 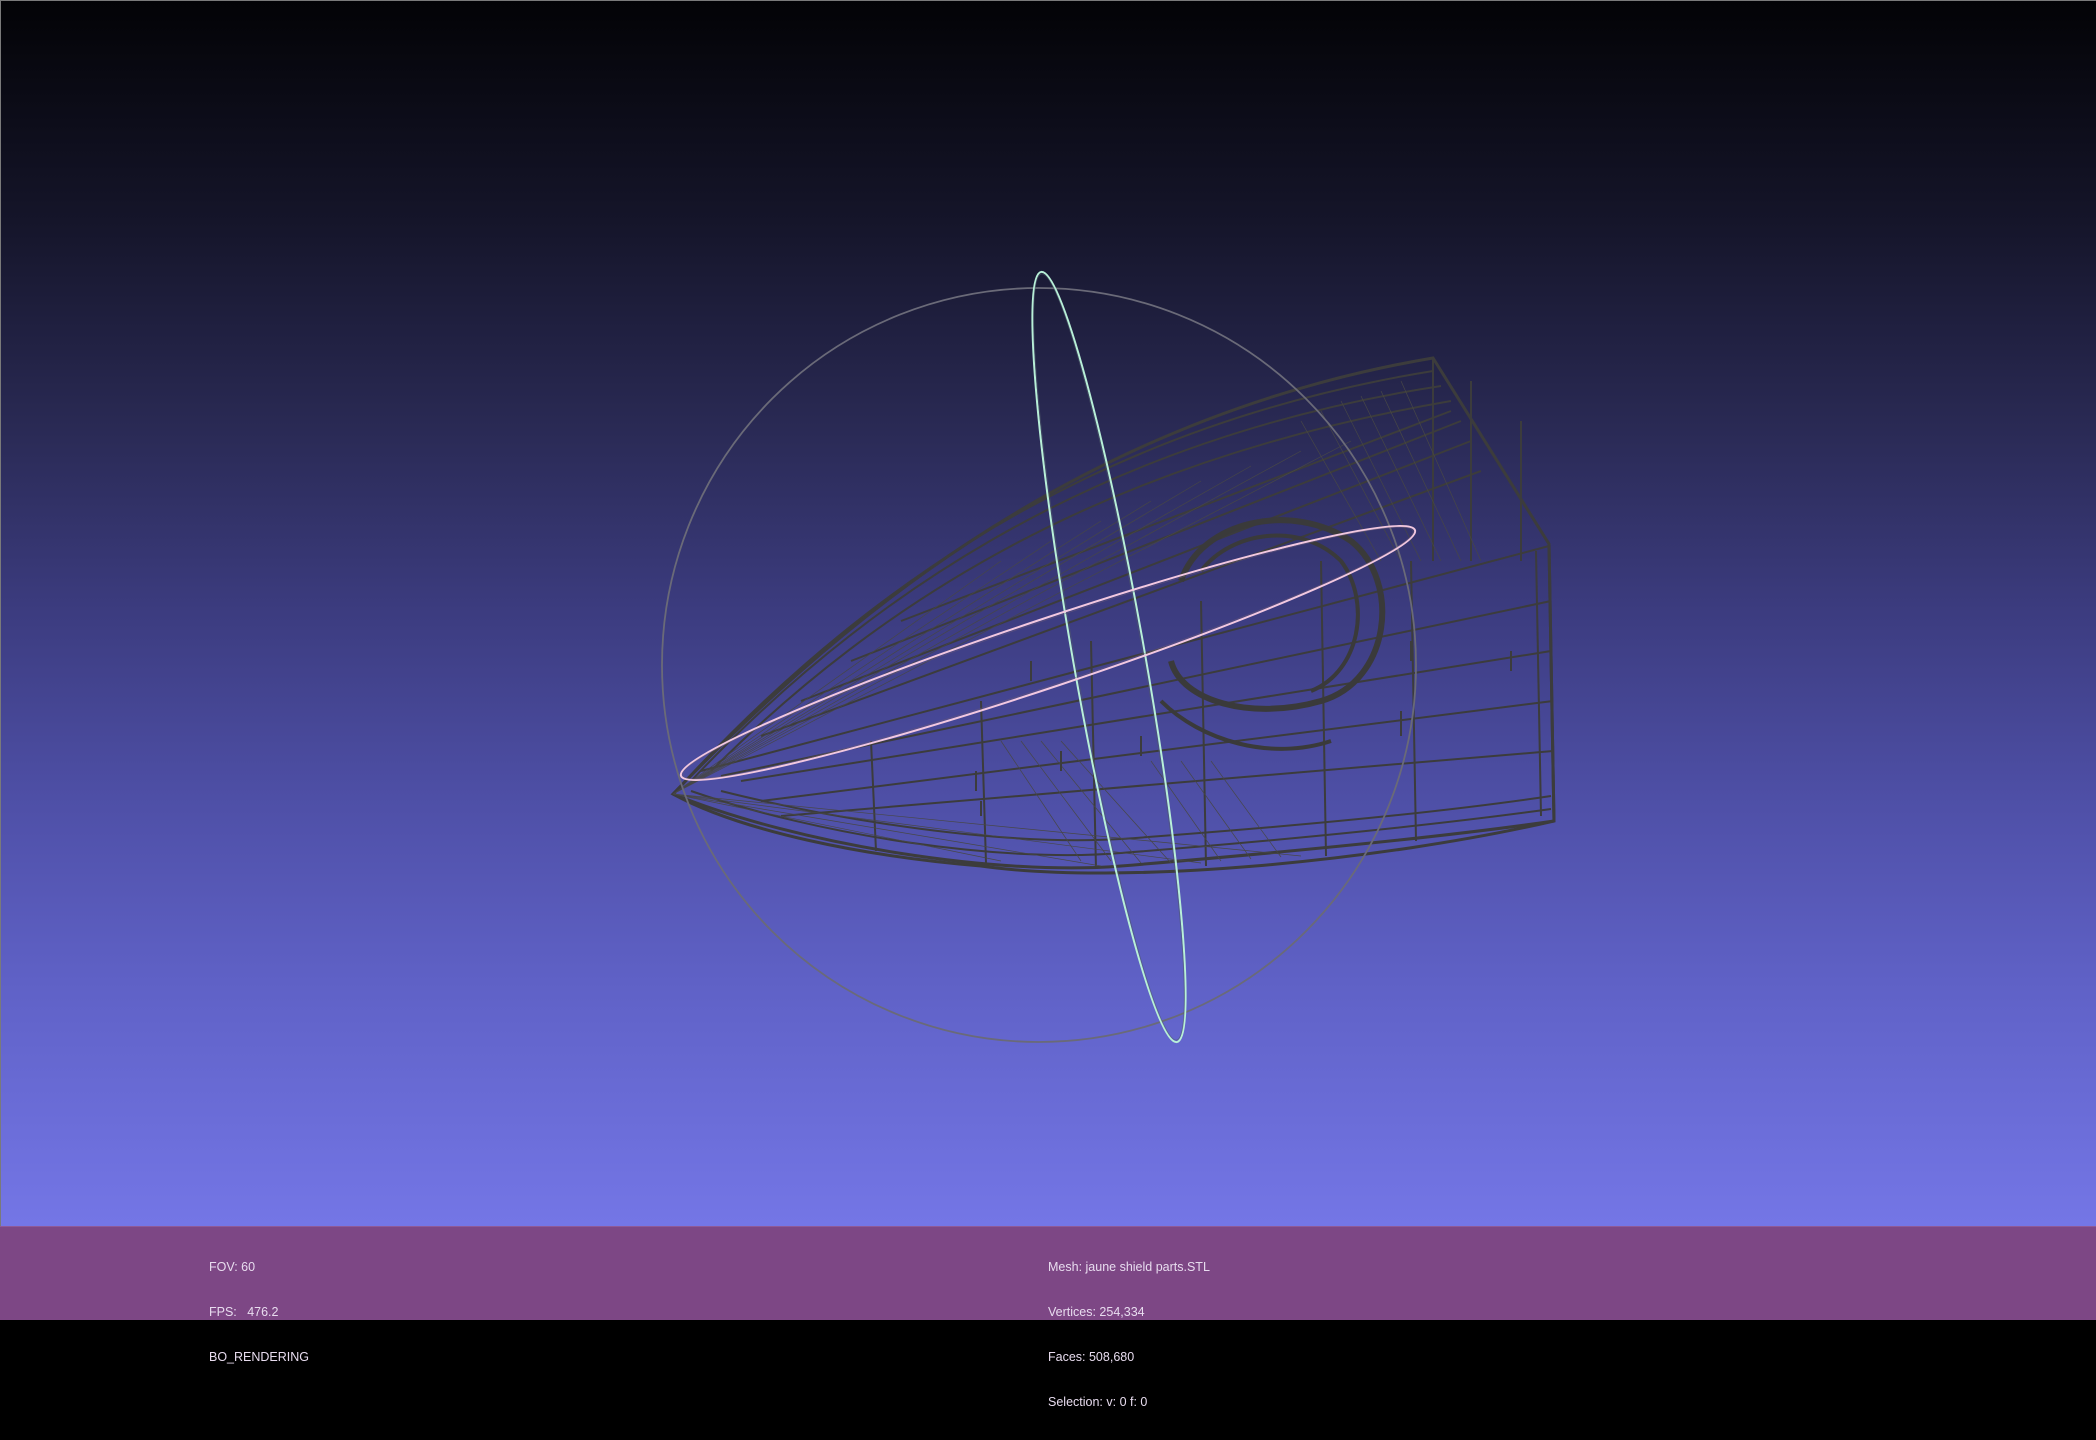 I want to click on render-info: FOV: 60 FPS: 476.2 BO_RENDERING, so click(x=259, y=1312).